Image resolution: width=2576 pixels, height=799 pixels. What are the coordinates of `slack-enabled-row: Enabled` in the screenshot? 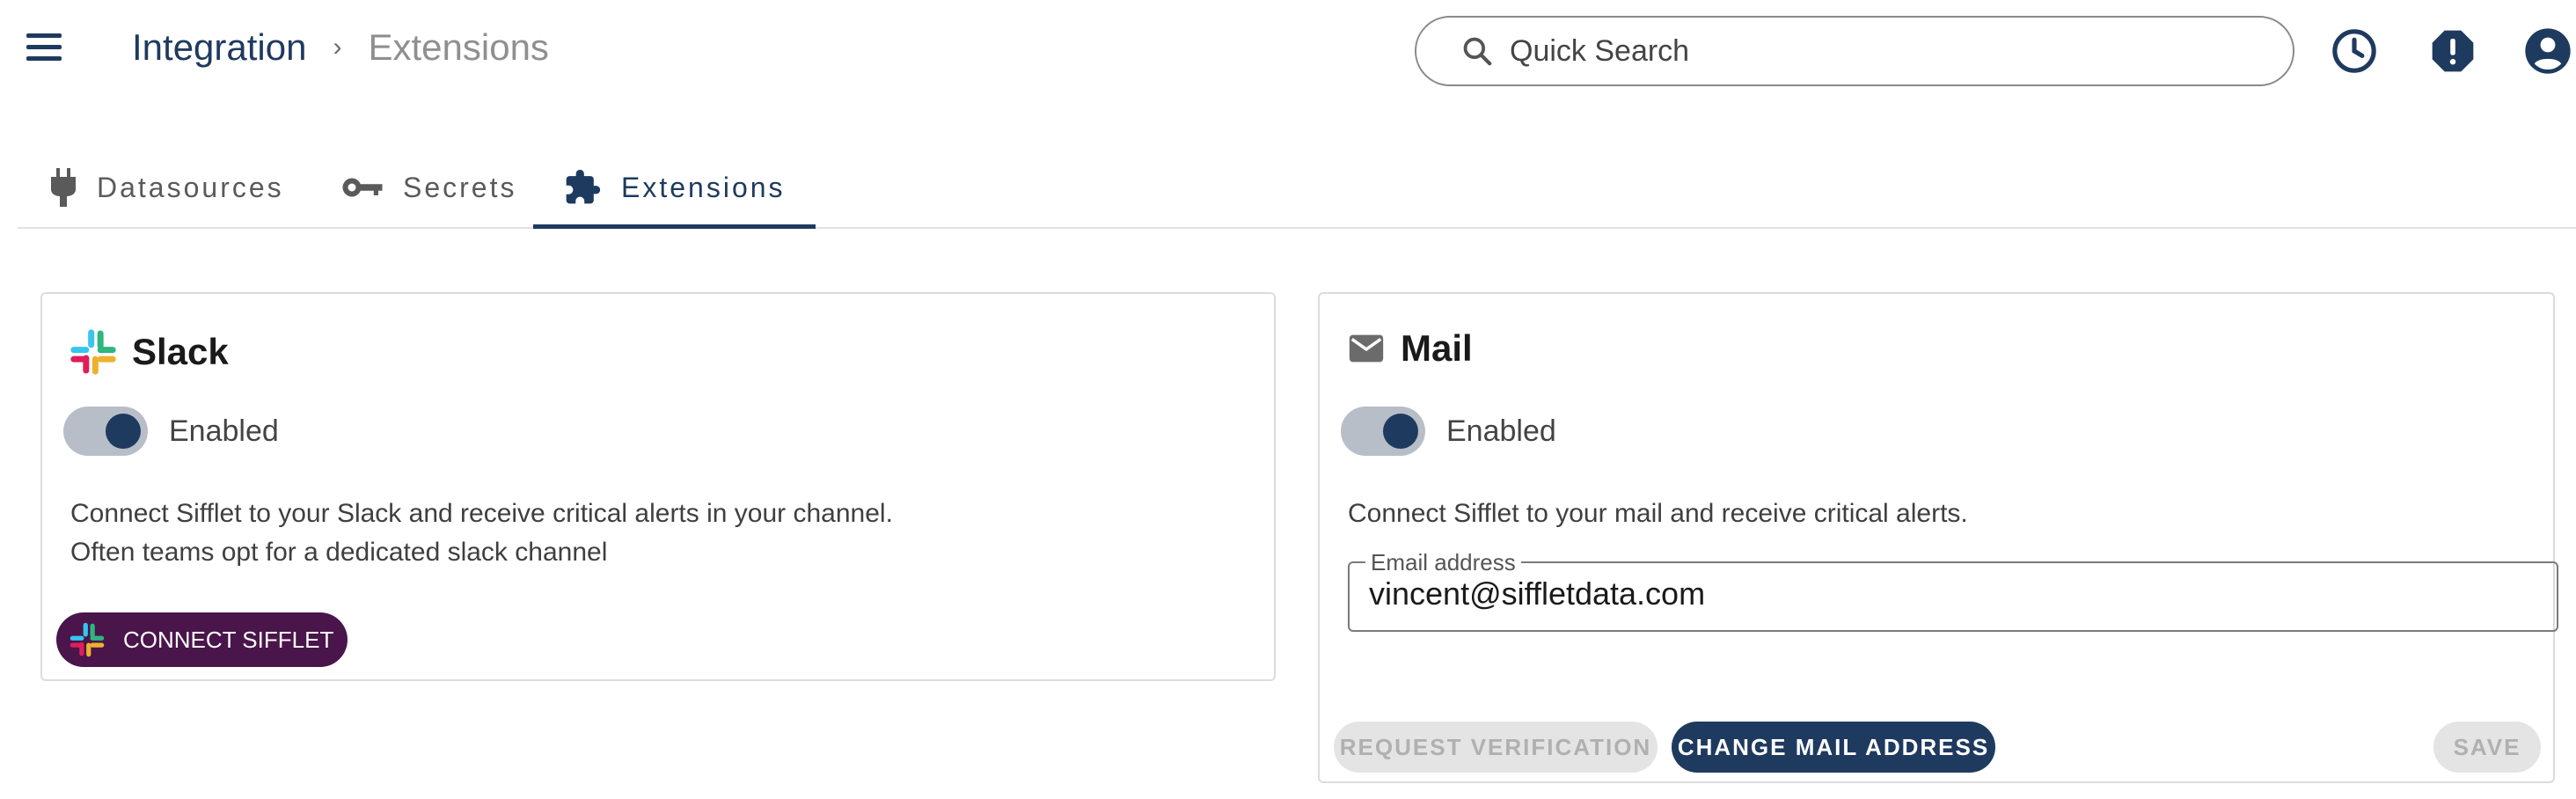 It's located at (171, 432).